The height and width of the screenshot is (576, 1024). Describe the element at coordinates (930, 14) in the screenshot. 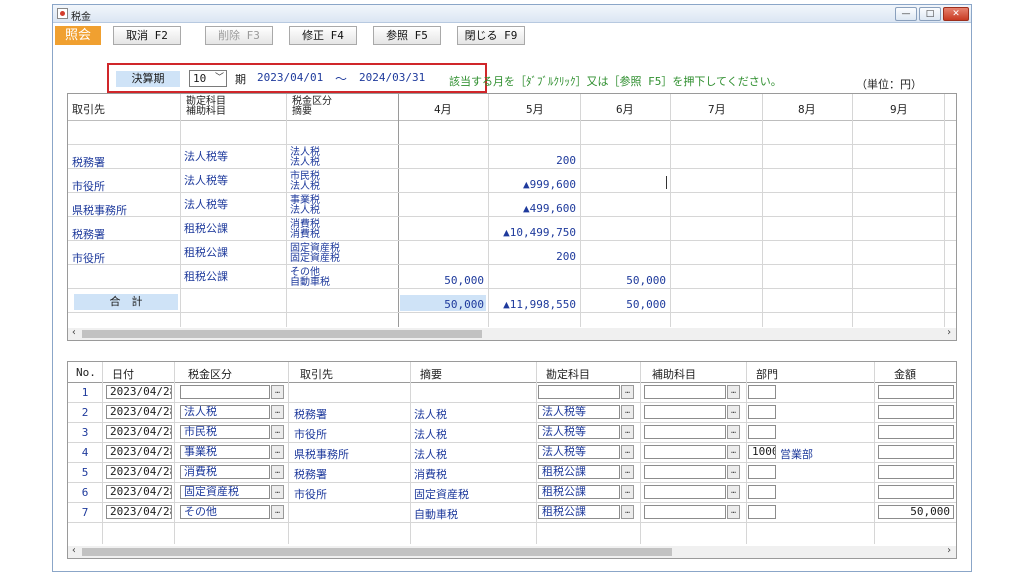

I see `maximize-button: □` at that location.